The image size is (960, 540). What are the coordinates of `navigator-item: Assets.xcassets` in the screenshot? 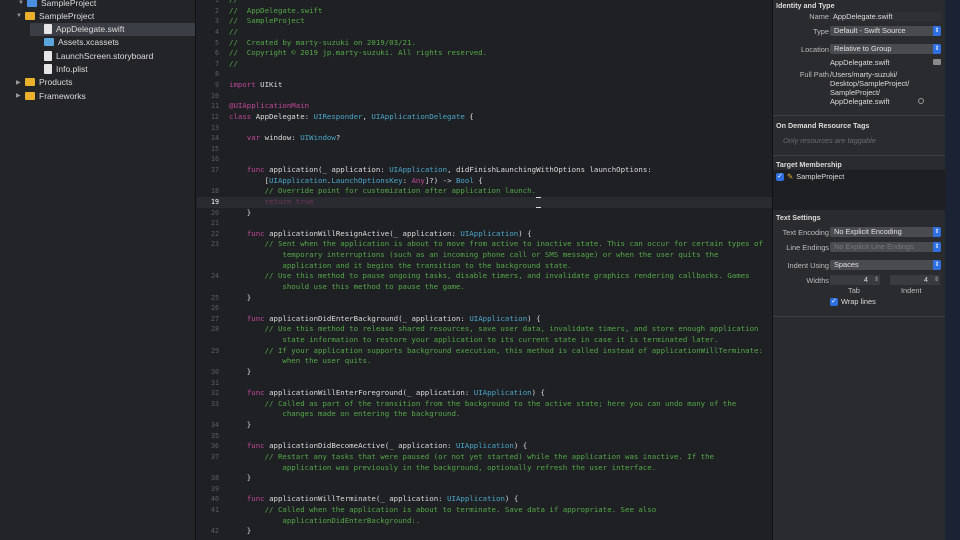 It's located at (112, 42).